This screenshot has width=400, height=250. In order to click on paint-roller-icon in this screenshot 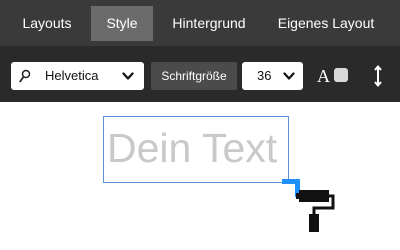, I will do `click(314, 211)`.